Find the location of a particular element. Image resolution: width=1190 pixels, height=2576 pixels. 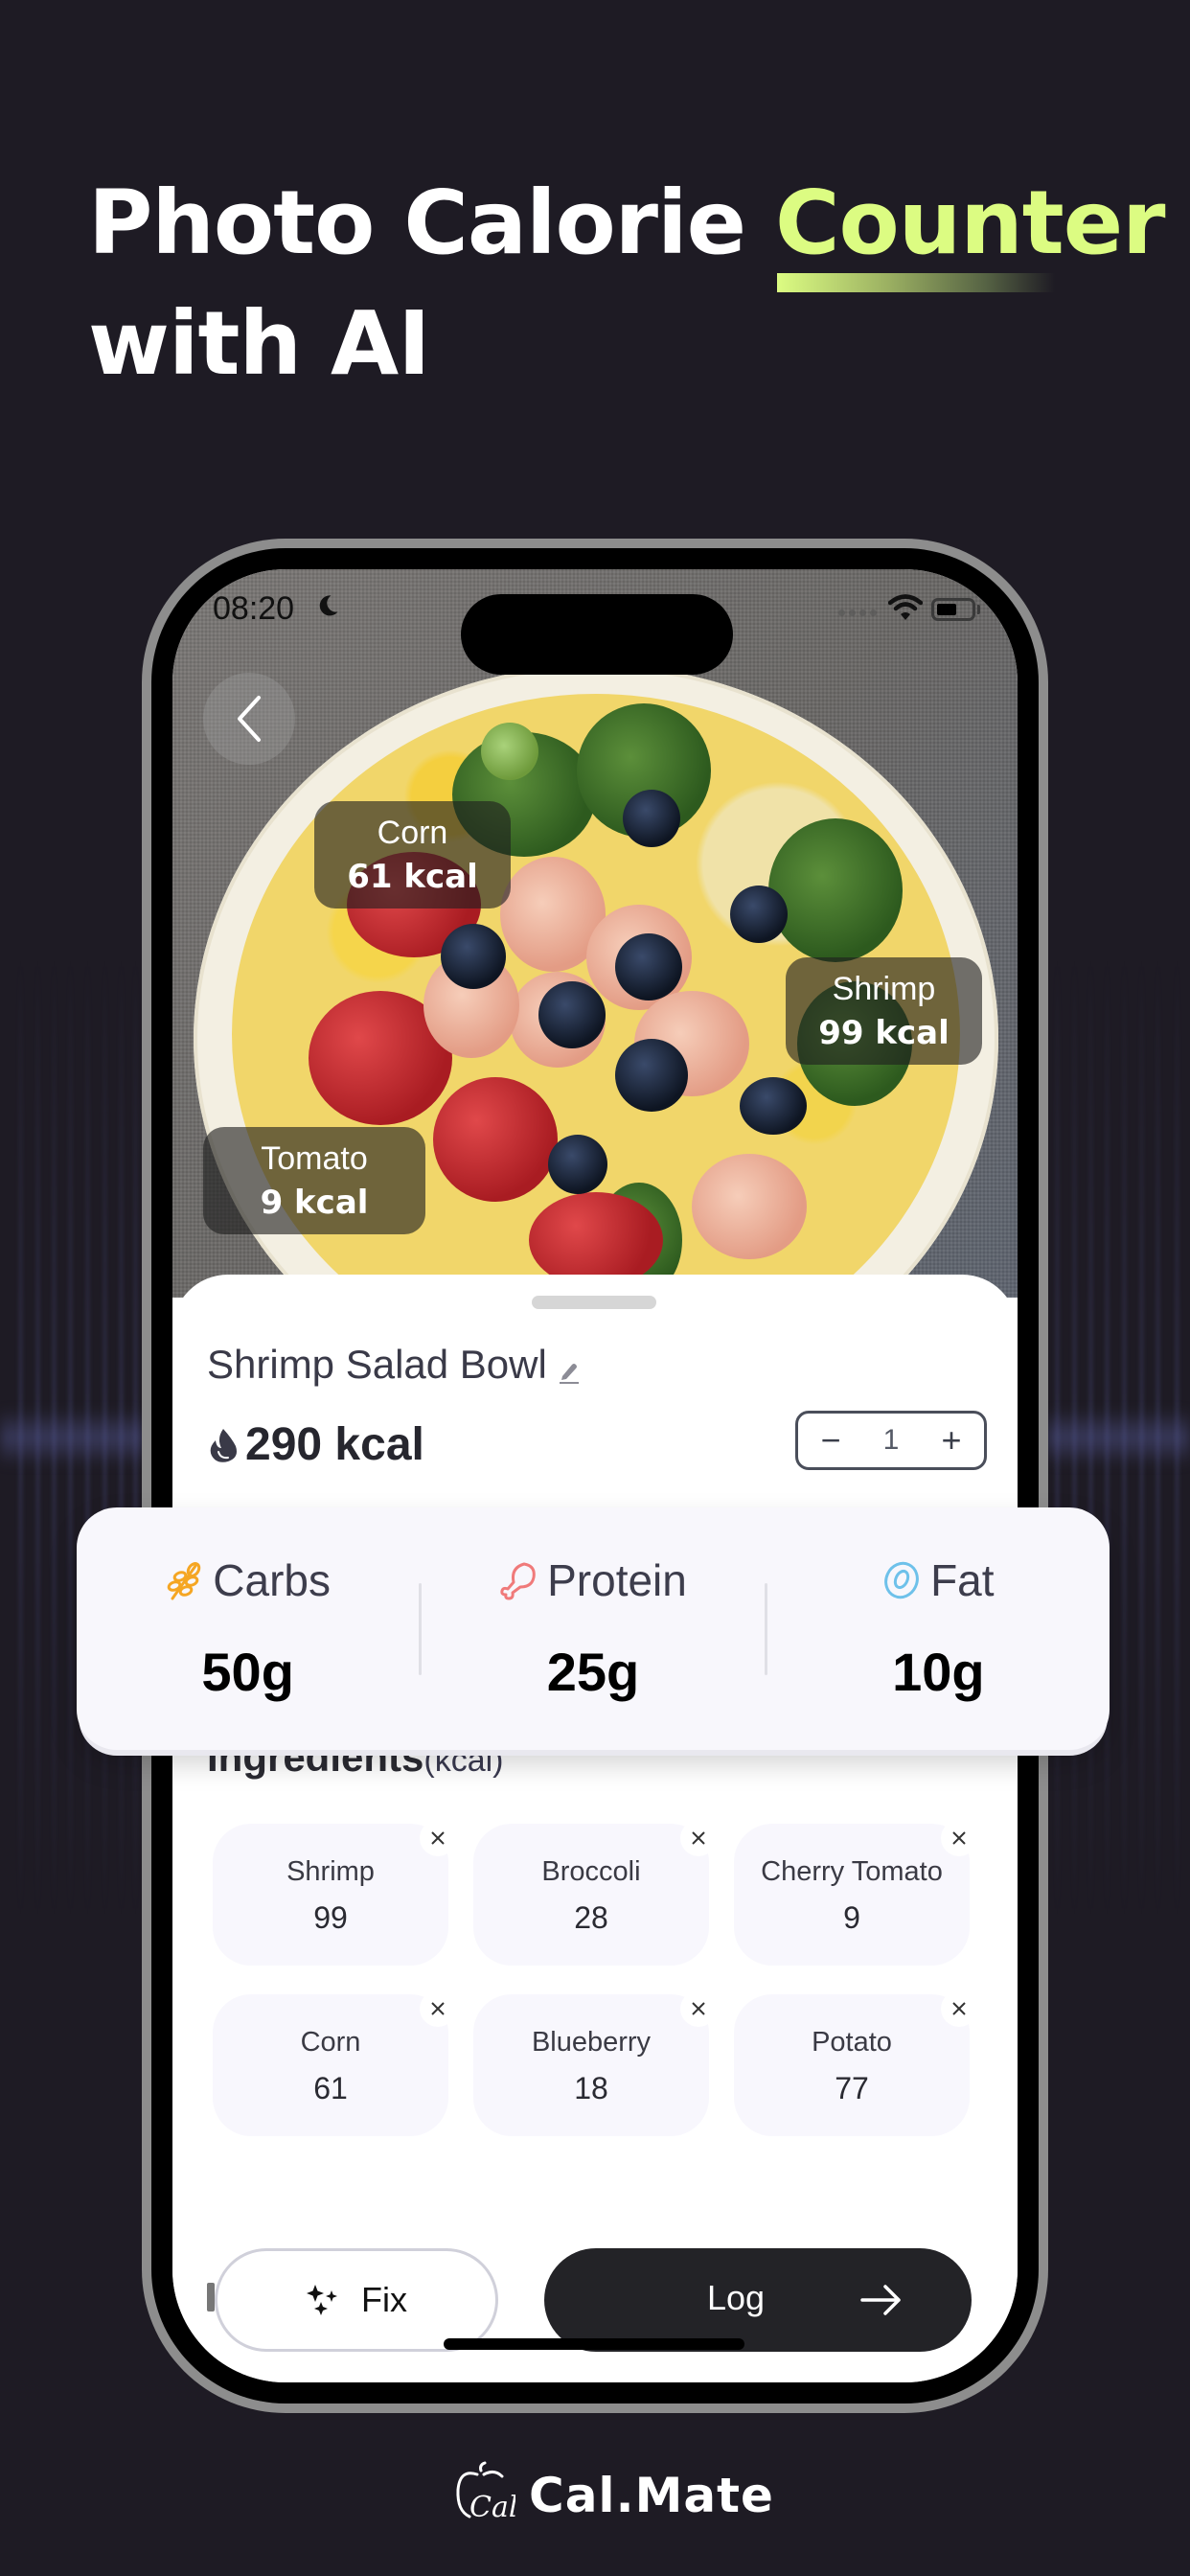

back-button is located at coordinates (249, 719).